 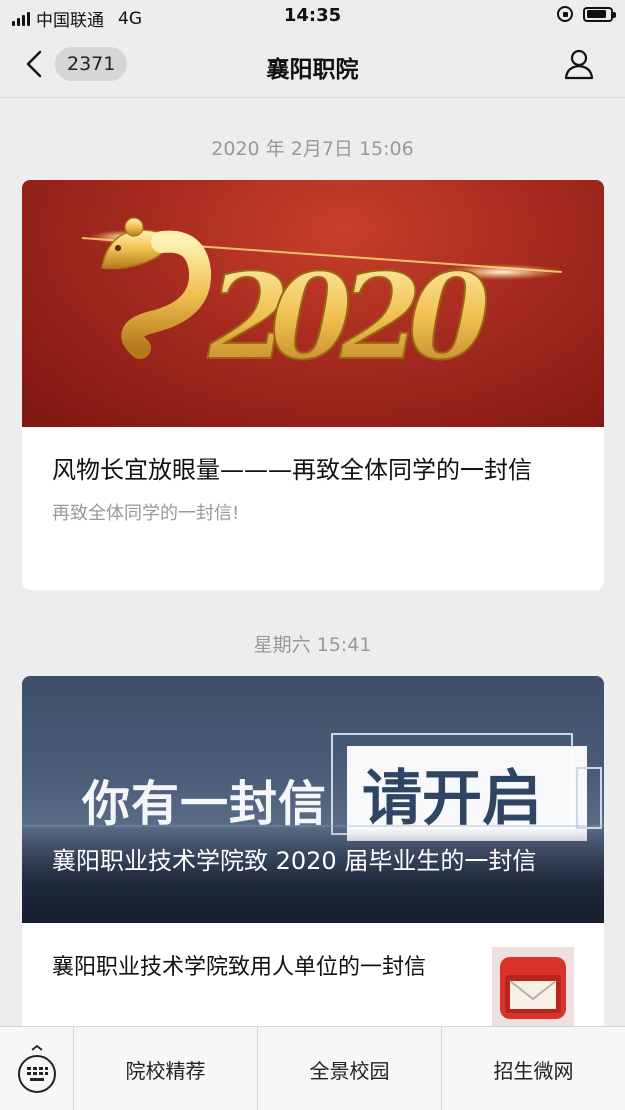 I want to click on banner-headline-left: 你有一封信, so click(x=205, y=804).